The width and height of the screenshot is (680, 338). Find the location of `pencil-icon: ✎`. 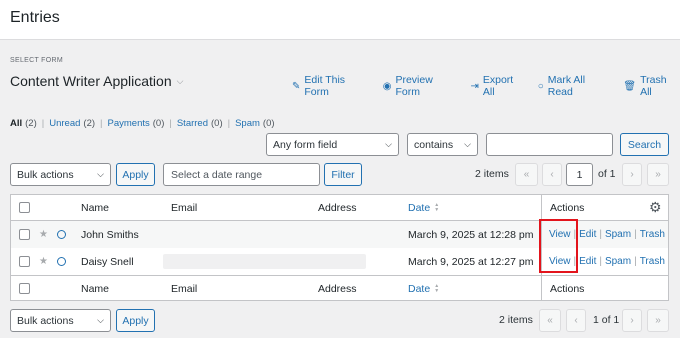

pencil-icon: ✎ is located at coordinates (296, 86).